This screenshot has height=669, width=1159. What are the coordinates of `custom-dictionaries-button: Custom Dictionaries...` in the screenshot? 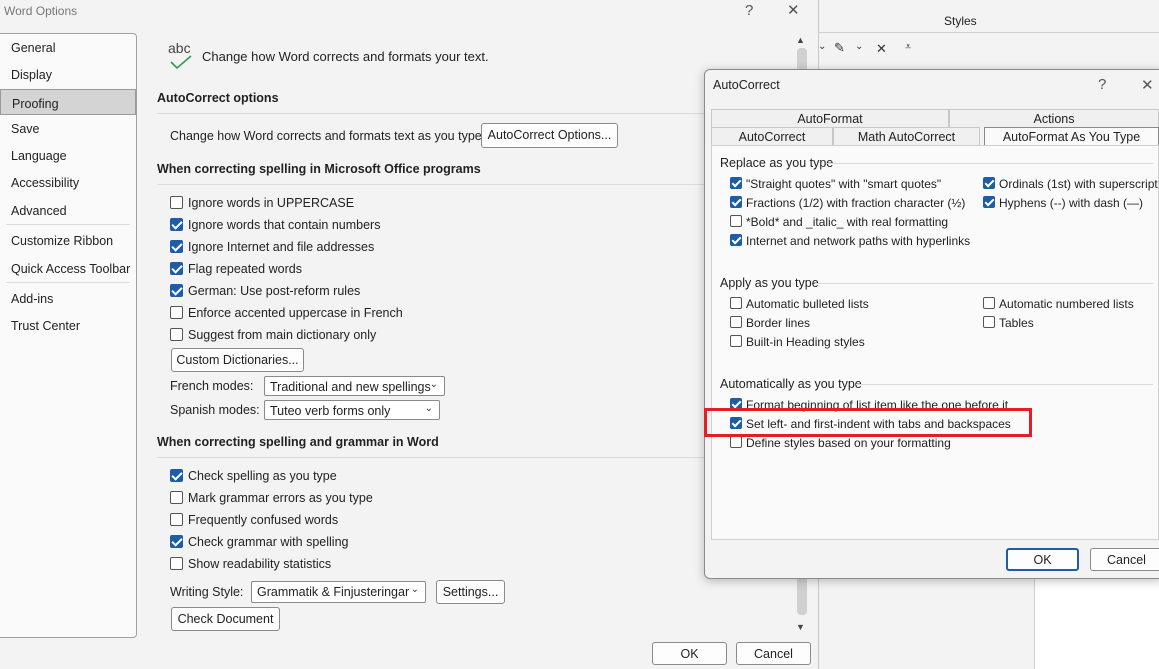 It's located at (237, 360).